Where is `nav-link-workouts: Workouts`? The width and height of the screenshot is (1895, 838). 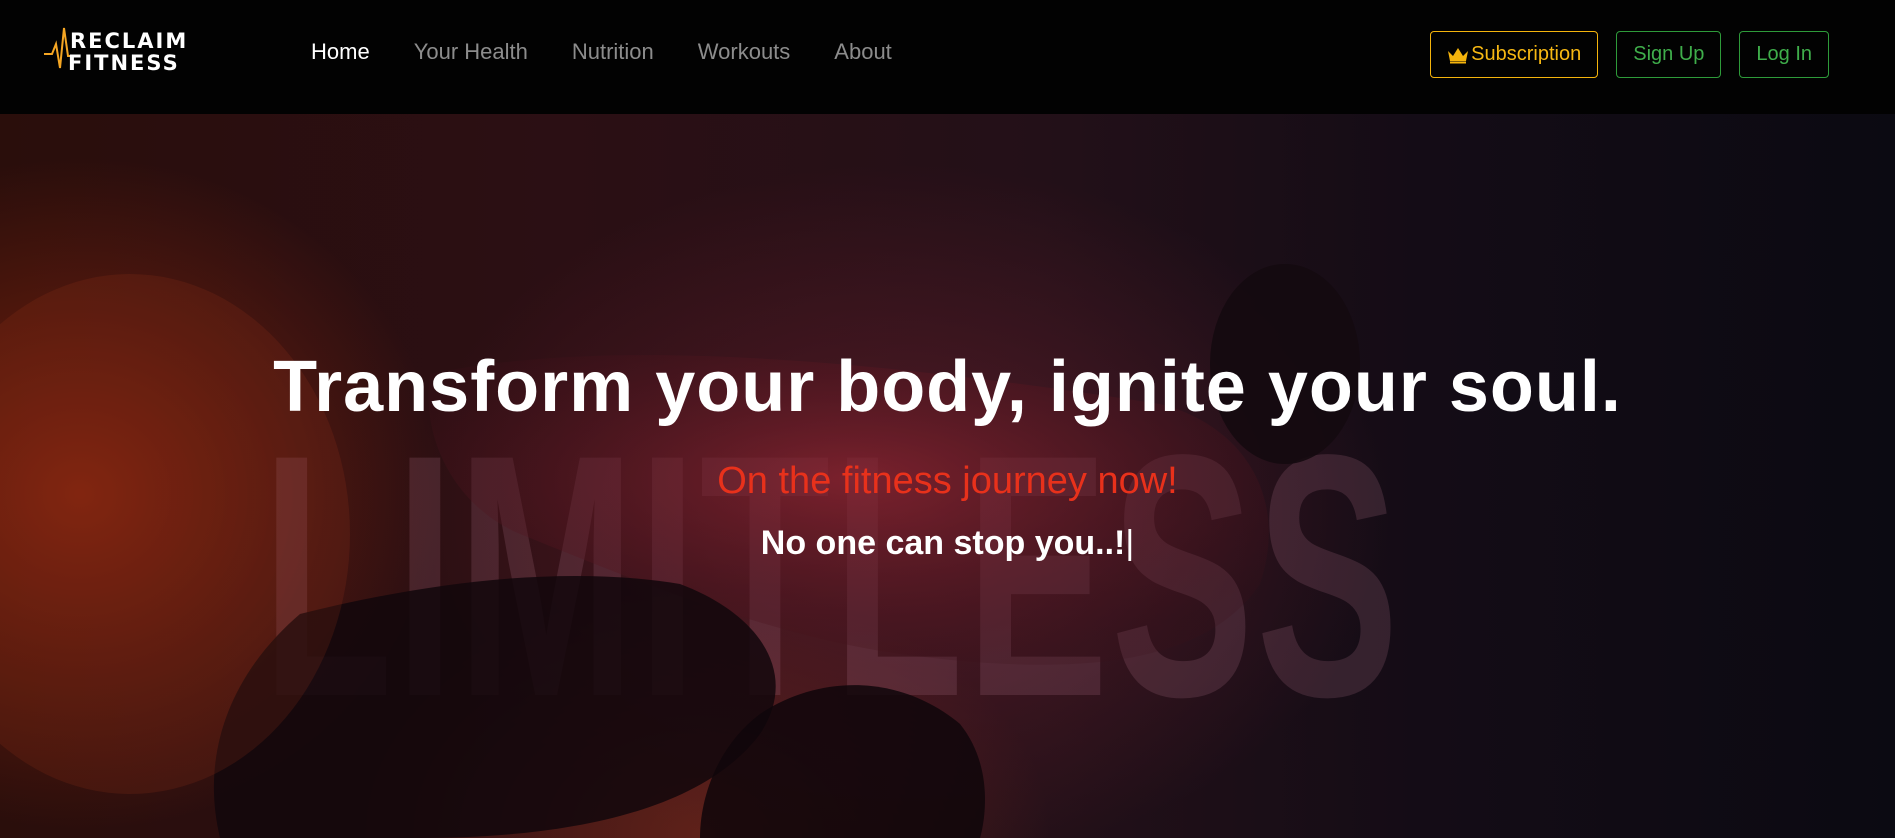
nav-link-workouts: Workouts is located at coordinates (744, 52).